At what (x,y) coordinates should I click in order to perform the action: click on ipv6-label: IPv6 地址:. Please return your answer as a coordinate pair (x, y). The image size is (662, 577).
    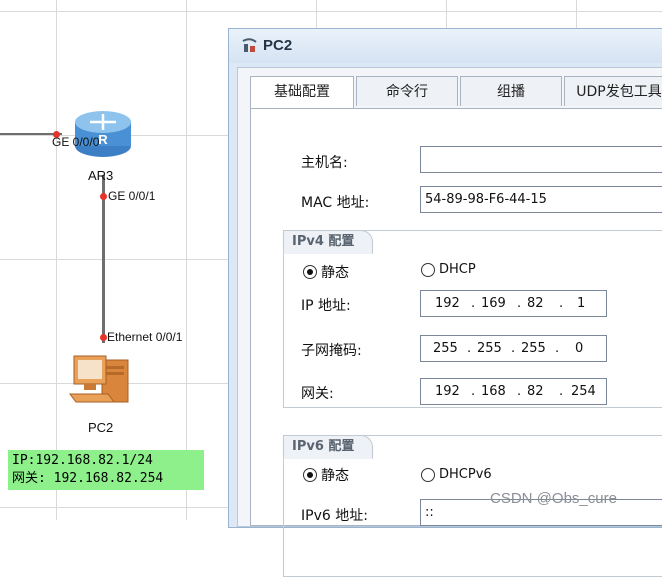
    Looking at the image, I should click on (334, 516).